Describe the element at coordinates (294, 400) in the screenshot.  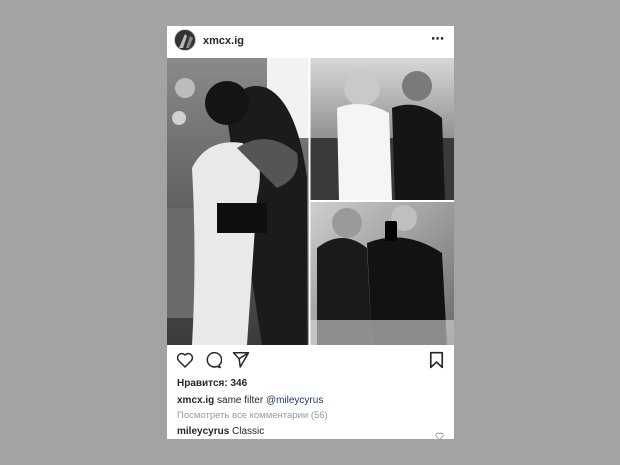
I see `caption-mention-link: @mileycyrus` at that location.